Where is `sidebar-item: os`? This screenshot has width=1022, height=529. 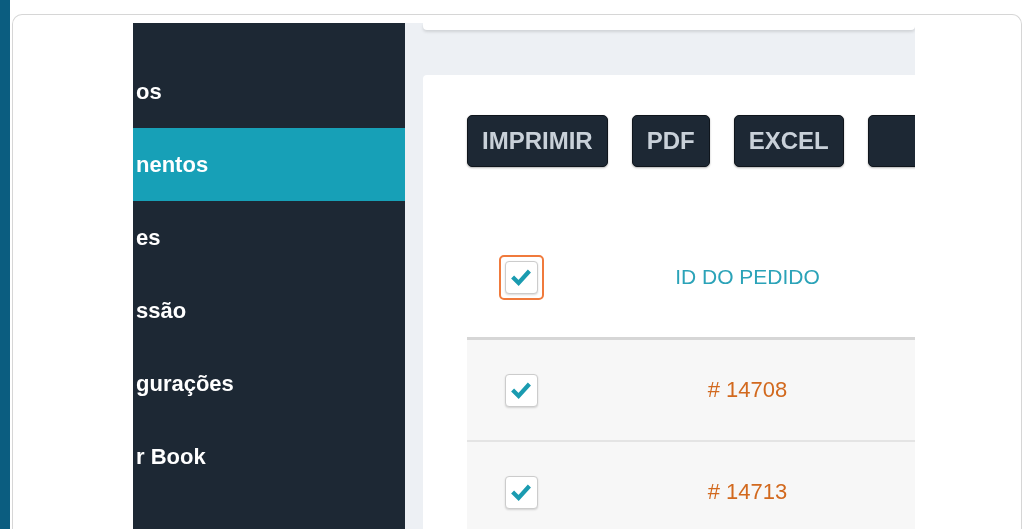 sidebar-item: os is located at coordinates (269, 91).